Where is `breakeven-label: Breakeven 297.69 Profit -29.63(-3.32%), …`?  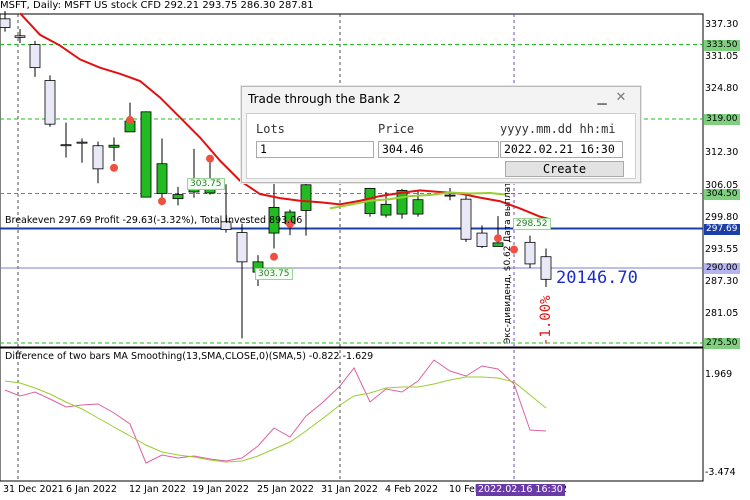
breakeven-label: Breakeven 297.69 Profit -29.63(-3.32%), … is located at coordinates (154, 220).